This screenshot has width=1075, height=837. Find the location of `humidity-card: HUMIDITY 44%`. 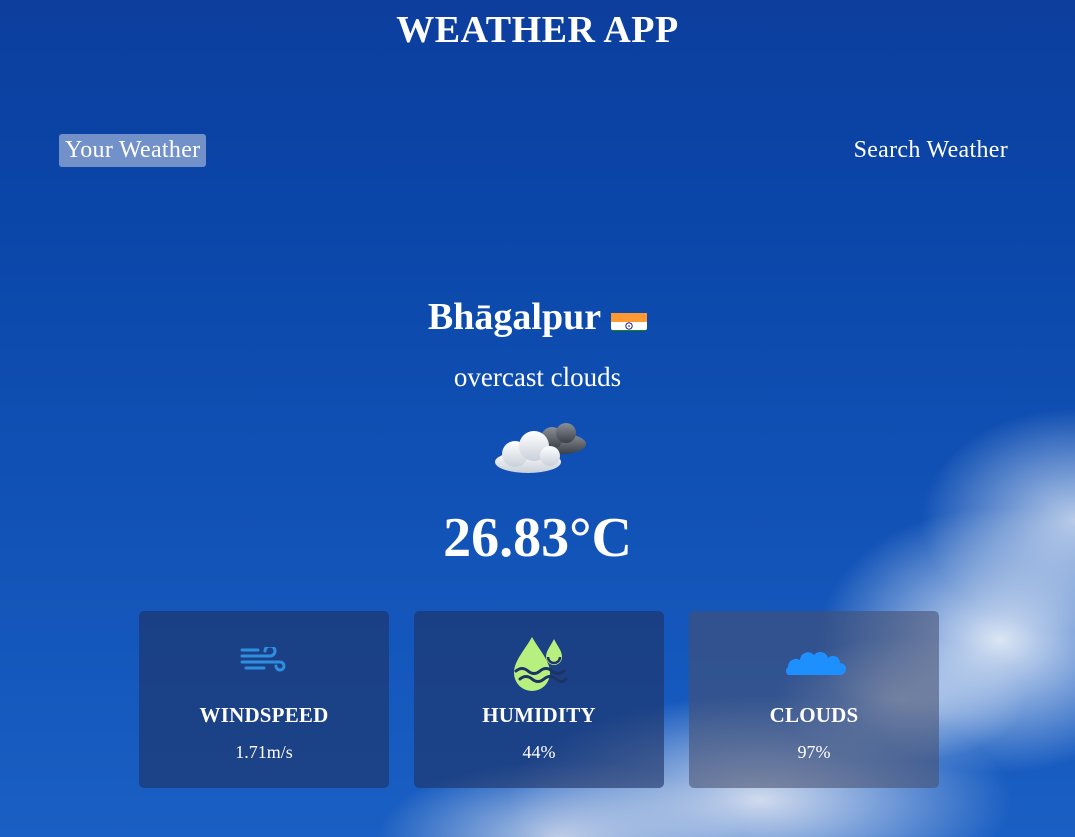

humidity-card: HUMIDITY 44% is located at coordinates (539, 699).